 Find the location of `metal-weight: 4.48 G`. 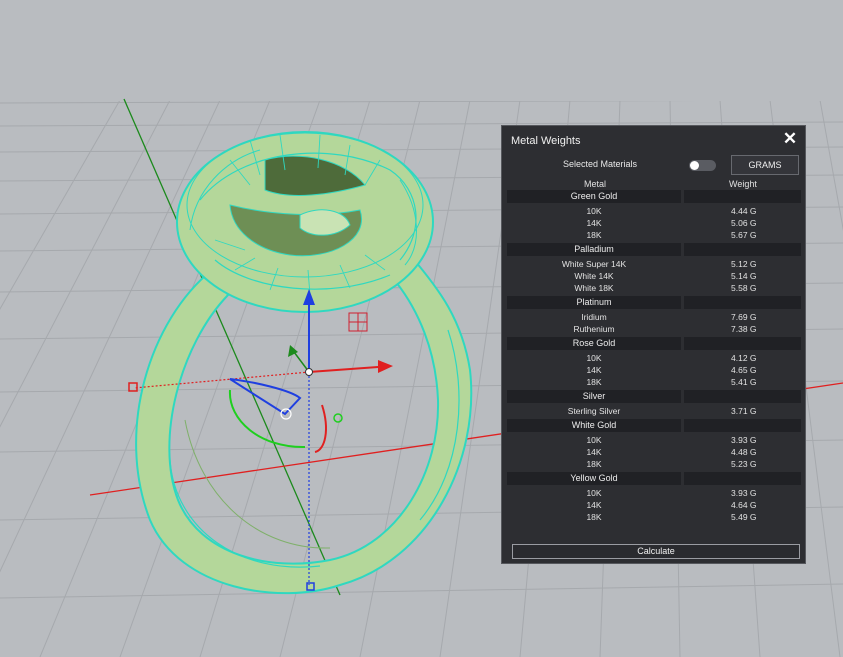

metal-weight: 4.48 G is located at coordinates (744, 452).